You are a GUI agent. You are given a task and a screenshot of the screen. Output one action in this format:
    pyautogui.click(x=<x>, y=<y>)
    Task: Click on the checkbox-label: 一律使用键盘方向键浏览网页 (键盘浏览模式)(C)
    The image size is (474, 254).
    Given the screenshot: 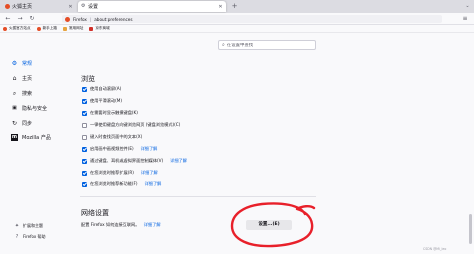 What is the action you would take?
    pyautogui.click(x=135, y=124)
    